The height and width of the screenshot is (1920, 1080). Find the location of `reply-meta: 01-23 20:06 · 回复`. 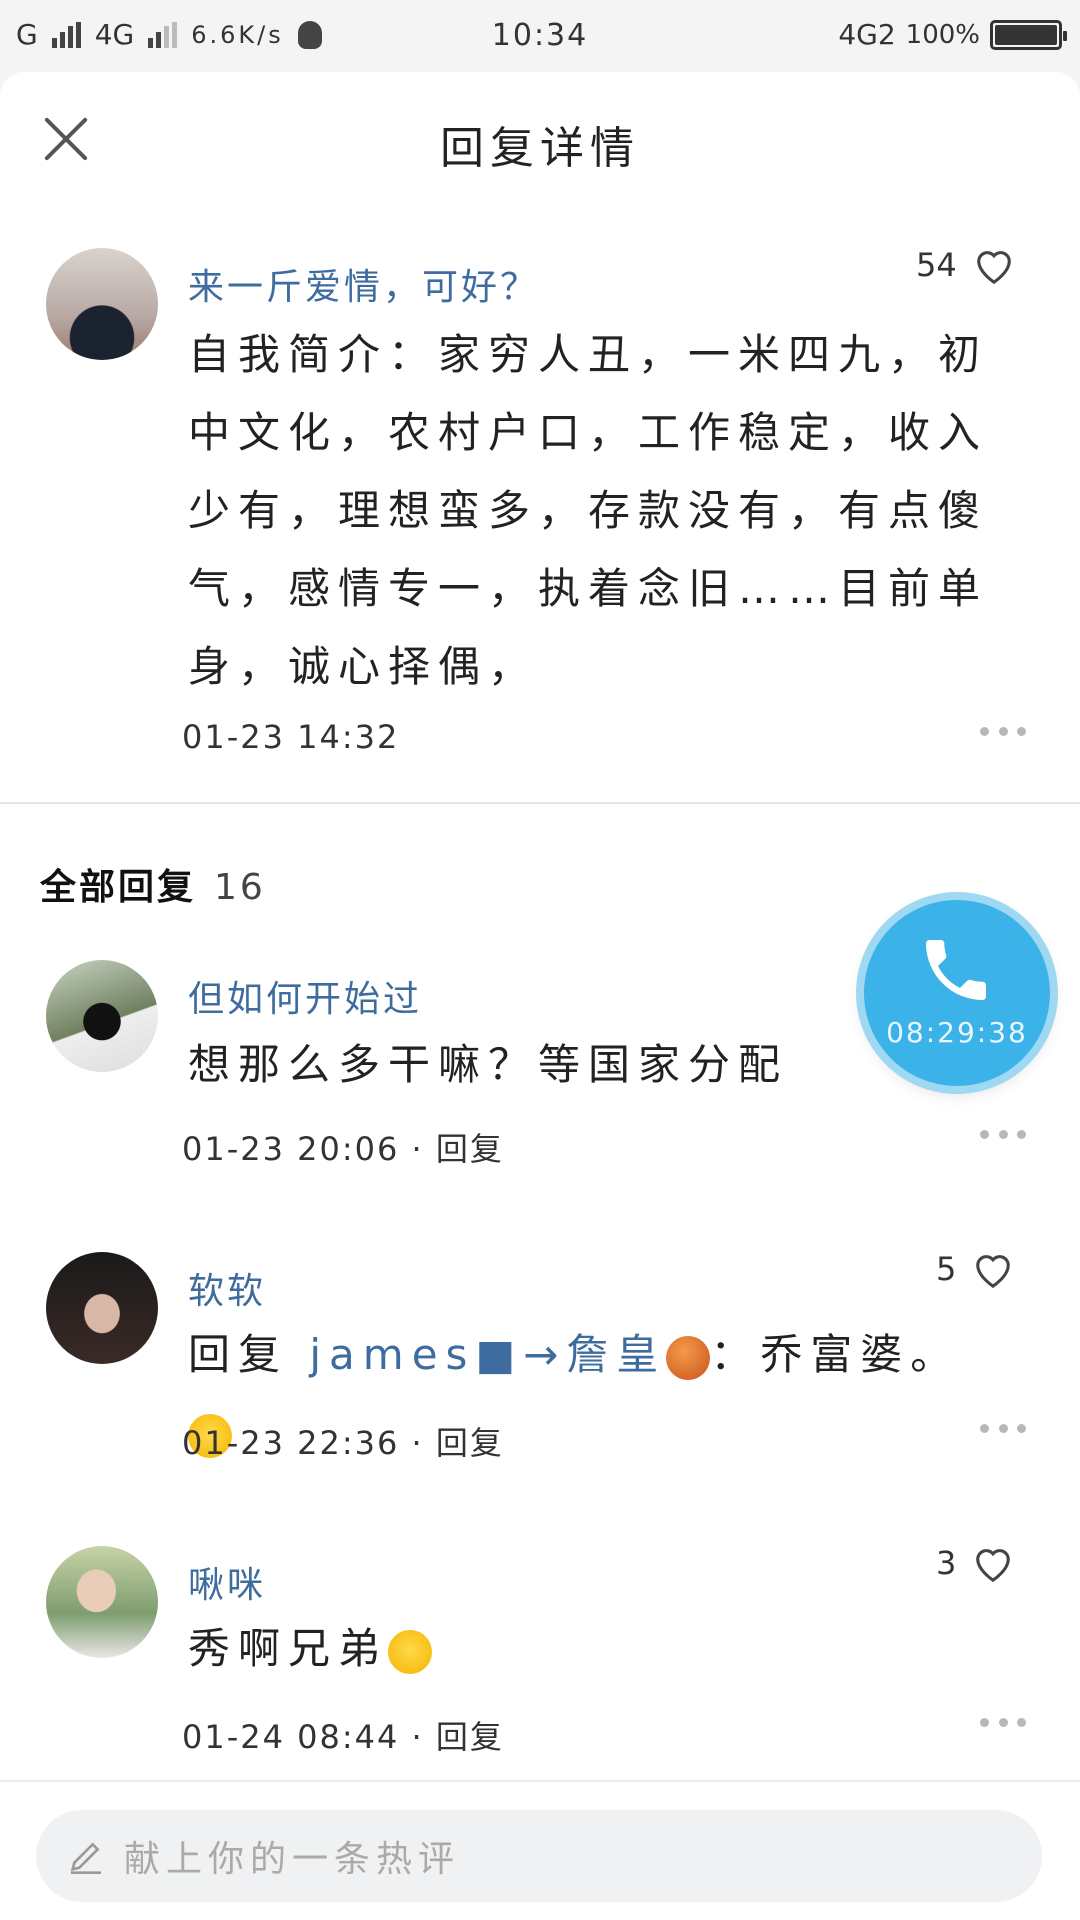

reply-meta: 01-23 20:06 · 回复 is located at coordinates (343, 1149).